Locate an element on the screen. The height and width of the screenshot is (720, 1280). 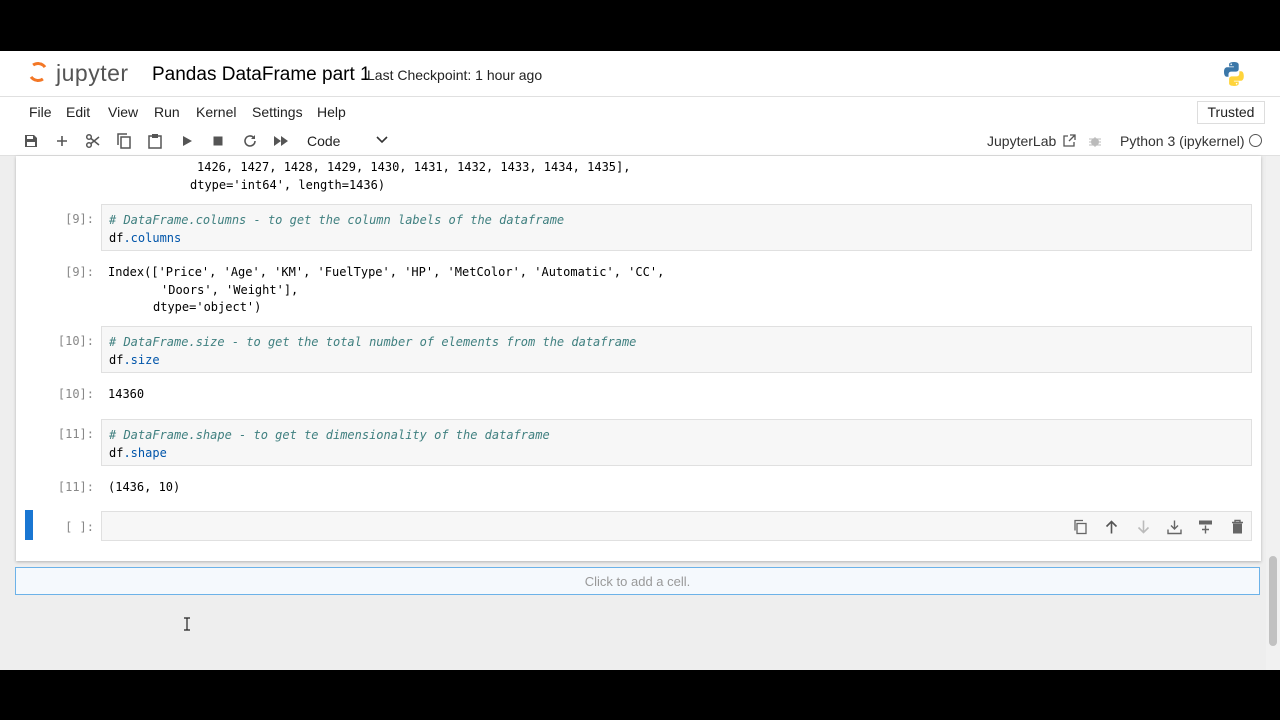
kernel-name: Python 3 (ipykernel) is located at coordinates (1182, 141).